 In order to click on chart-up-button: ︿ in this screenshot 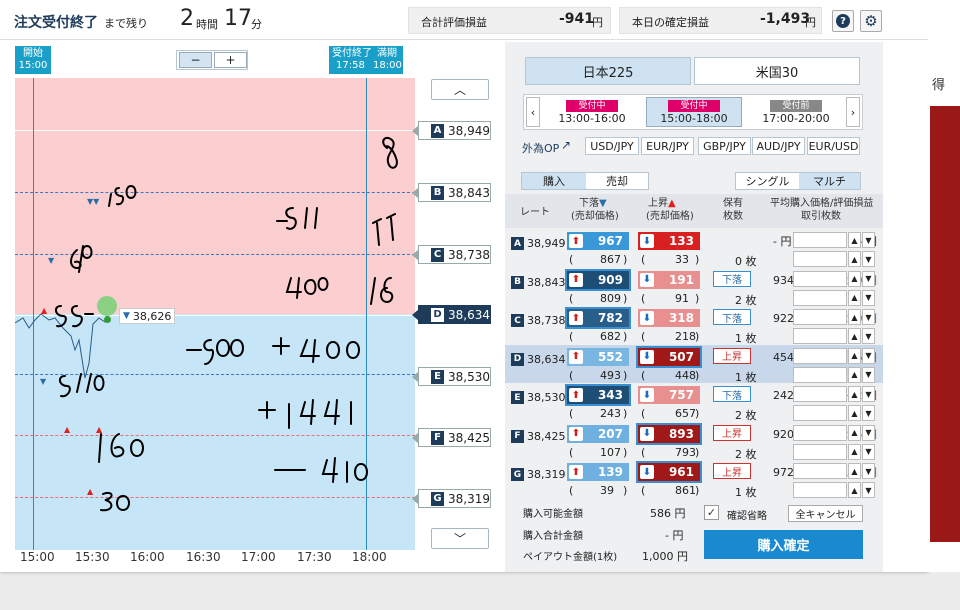, I will do `click(460, 89)`.